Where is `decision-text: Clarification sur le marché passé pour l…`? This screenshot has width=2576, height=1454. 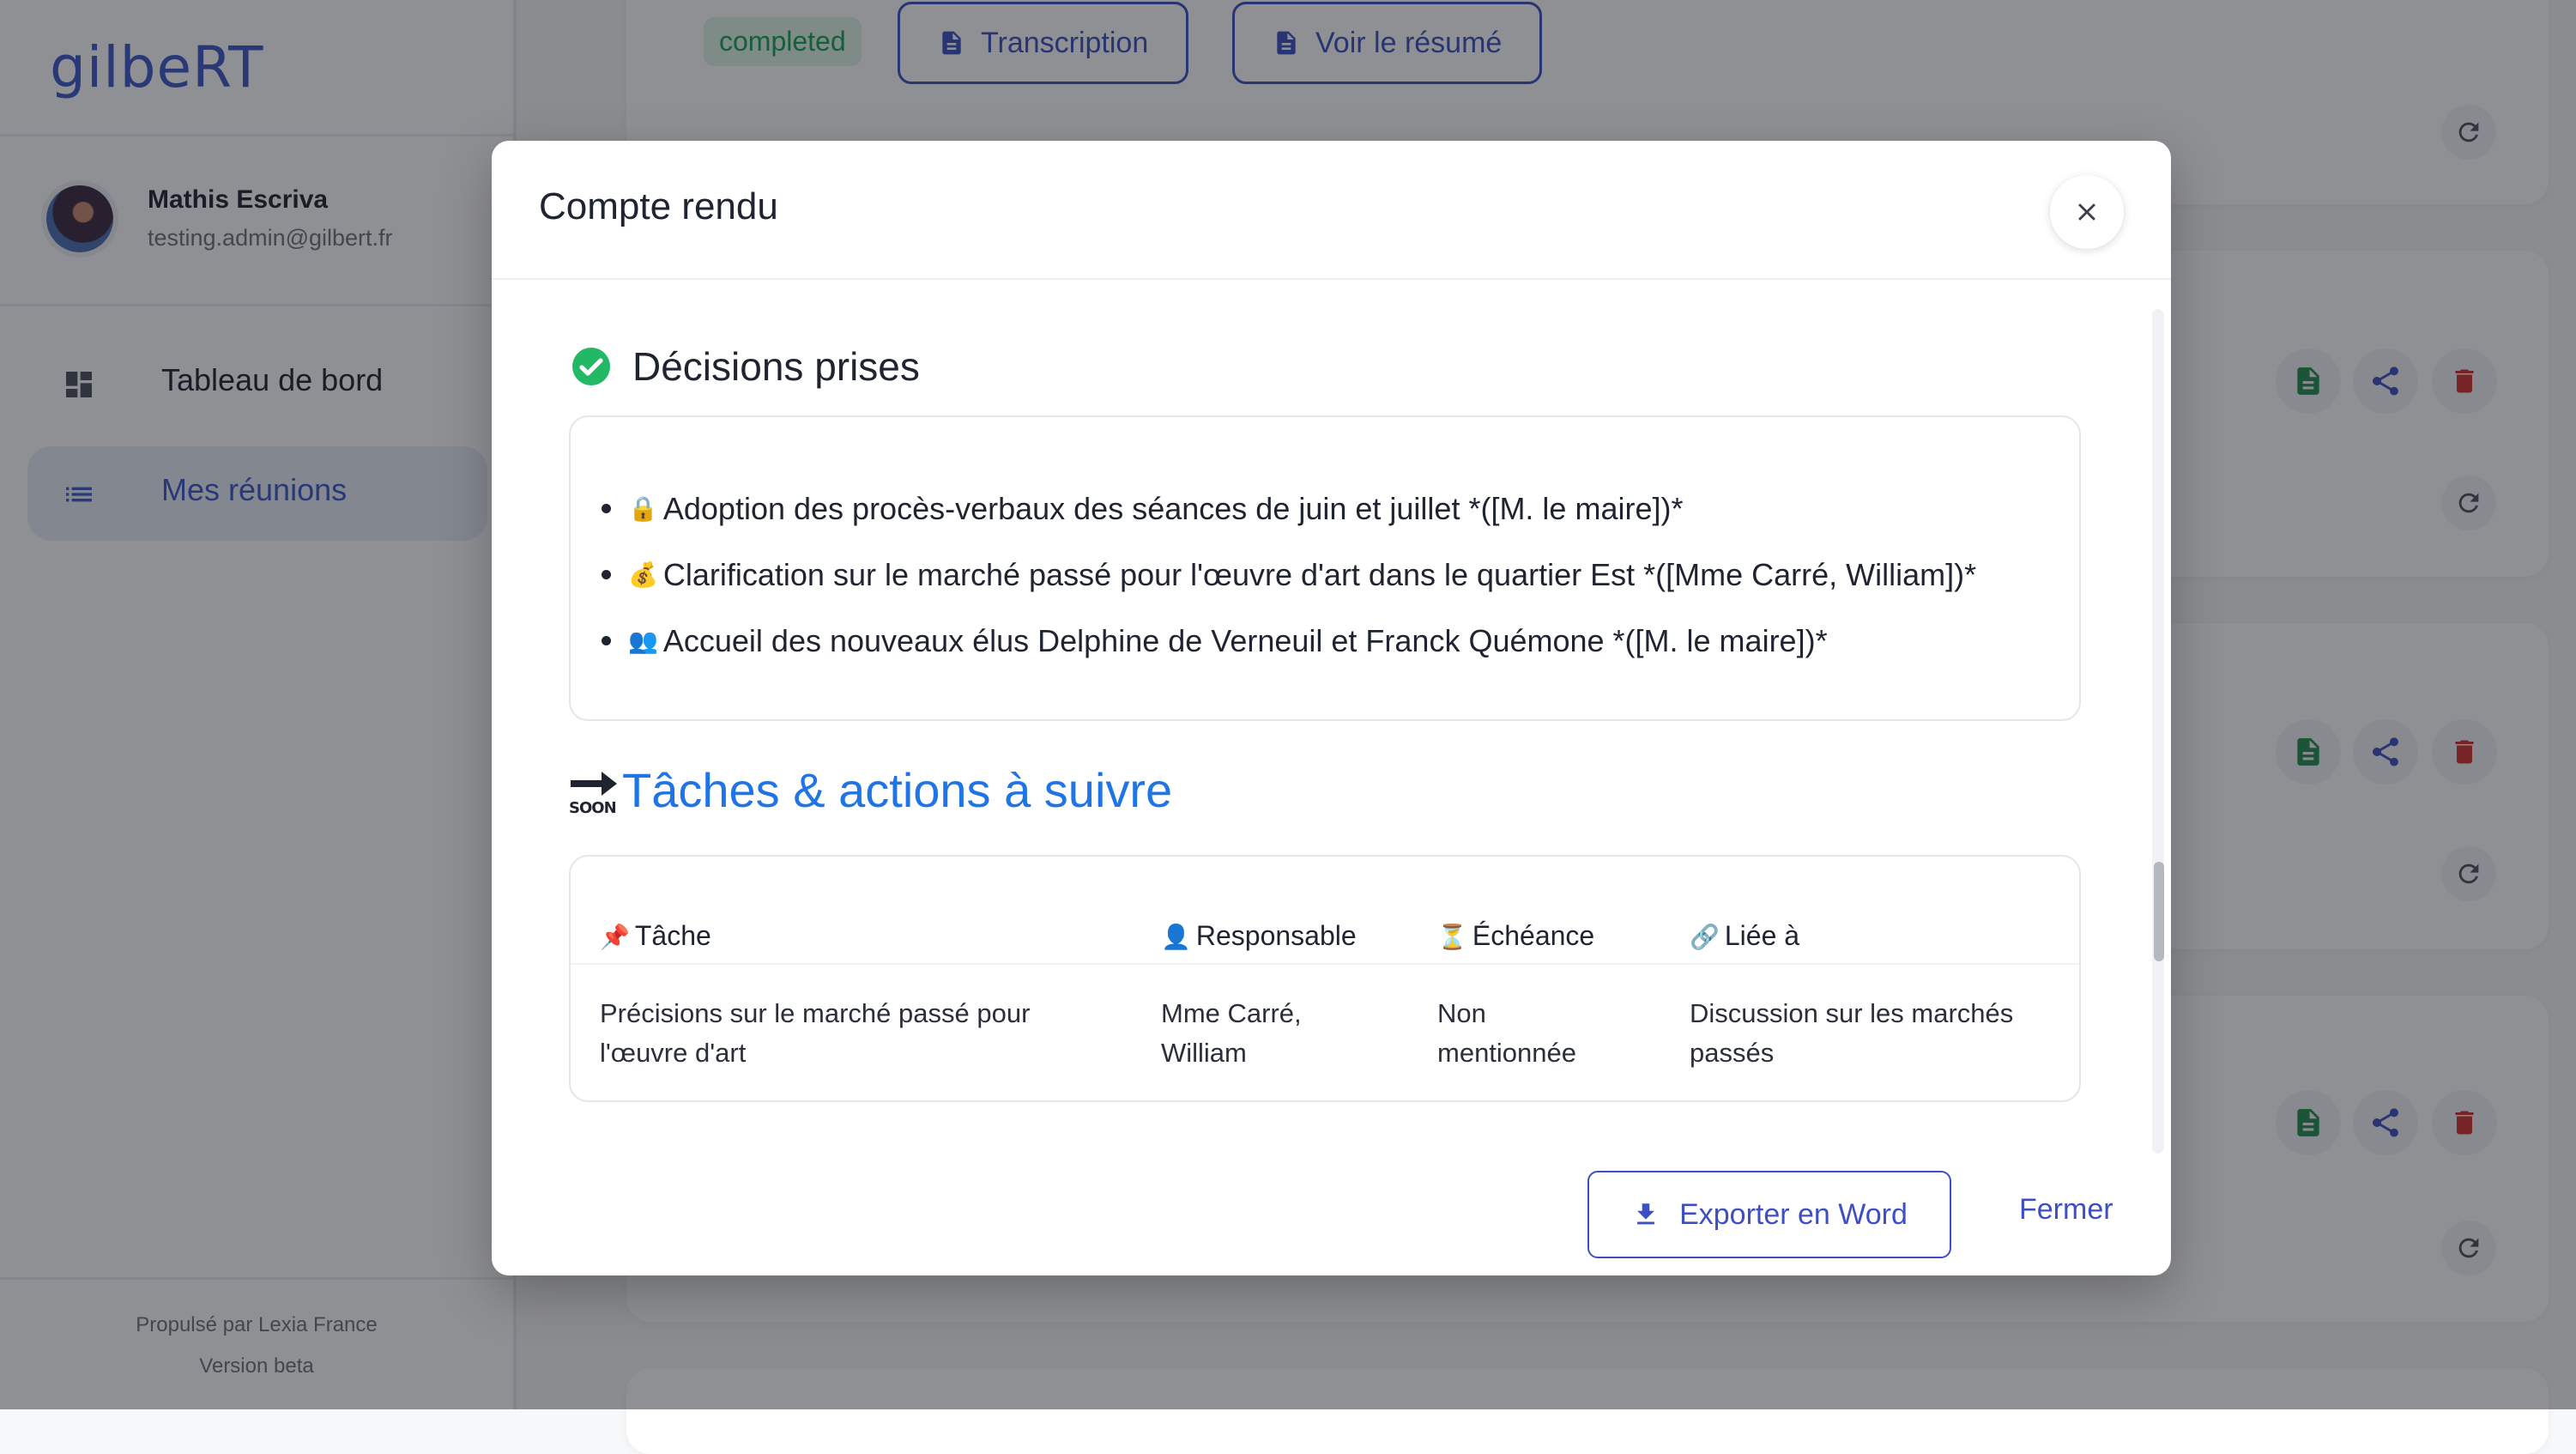 decision-text: Clarification sur le marché passé pour l… is located at coordinates (1319, 574).